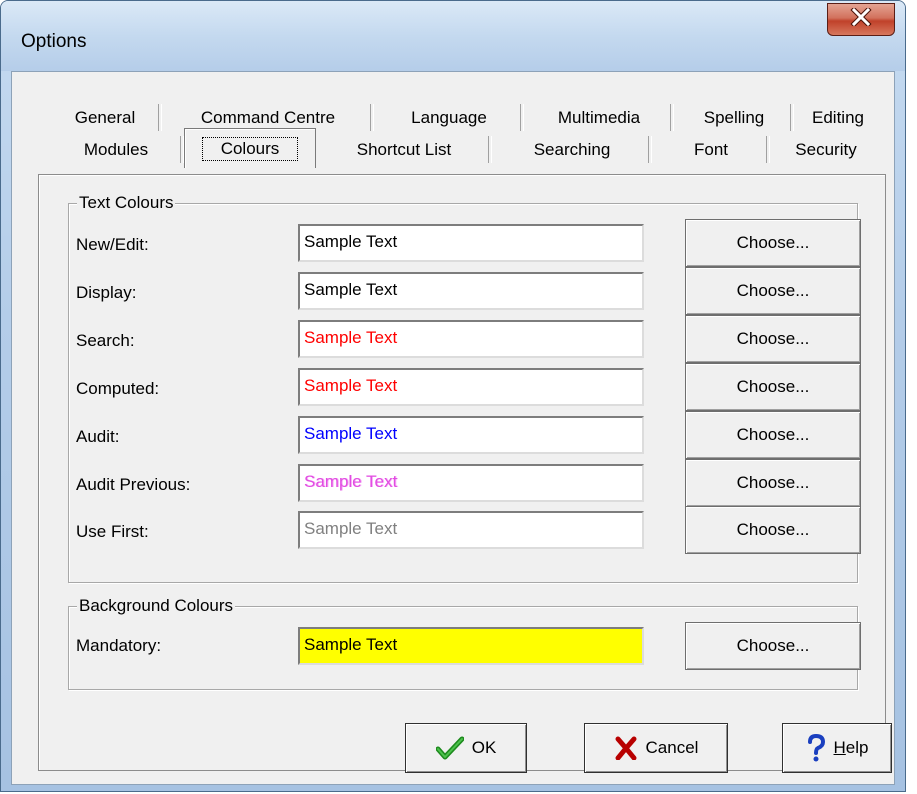 The image size is (917, 794). I want to click on audit-previous-label: Audit Previous:, so click(133, 484).